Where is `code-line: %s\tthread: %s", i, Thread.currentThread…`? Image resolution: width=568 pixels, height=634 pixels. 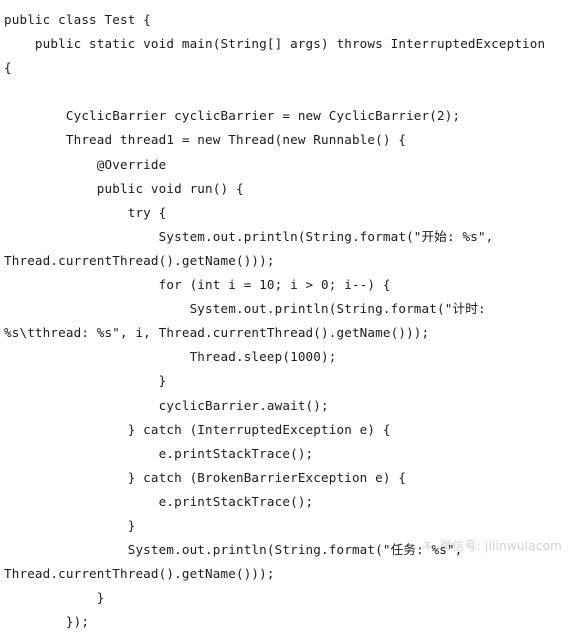 code-line: %s\tthread: %s", i, Thread.currentThread… is located at coordinates (217, 333).